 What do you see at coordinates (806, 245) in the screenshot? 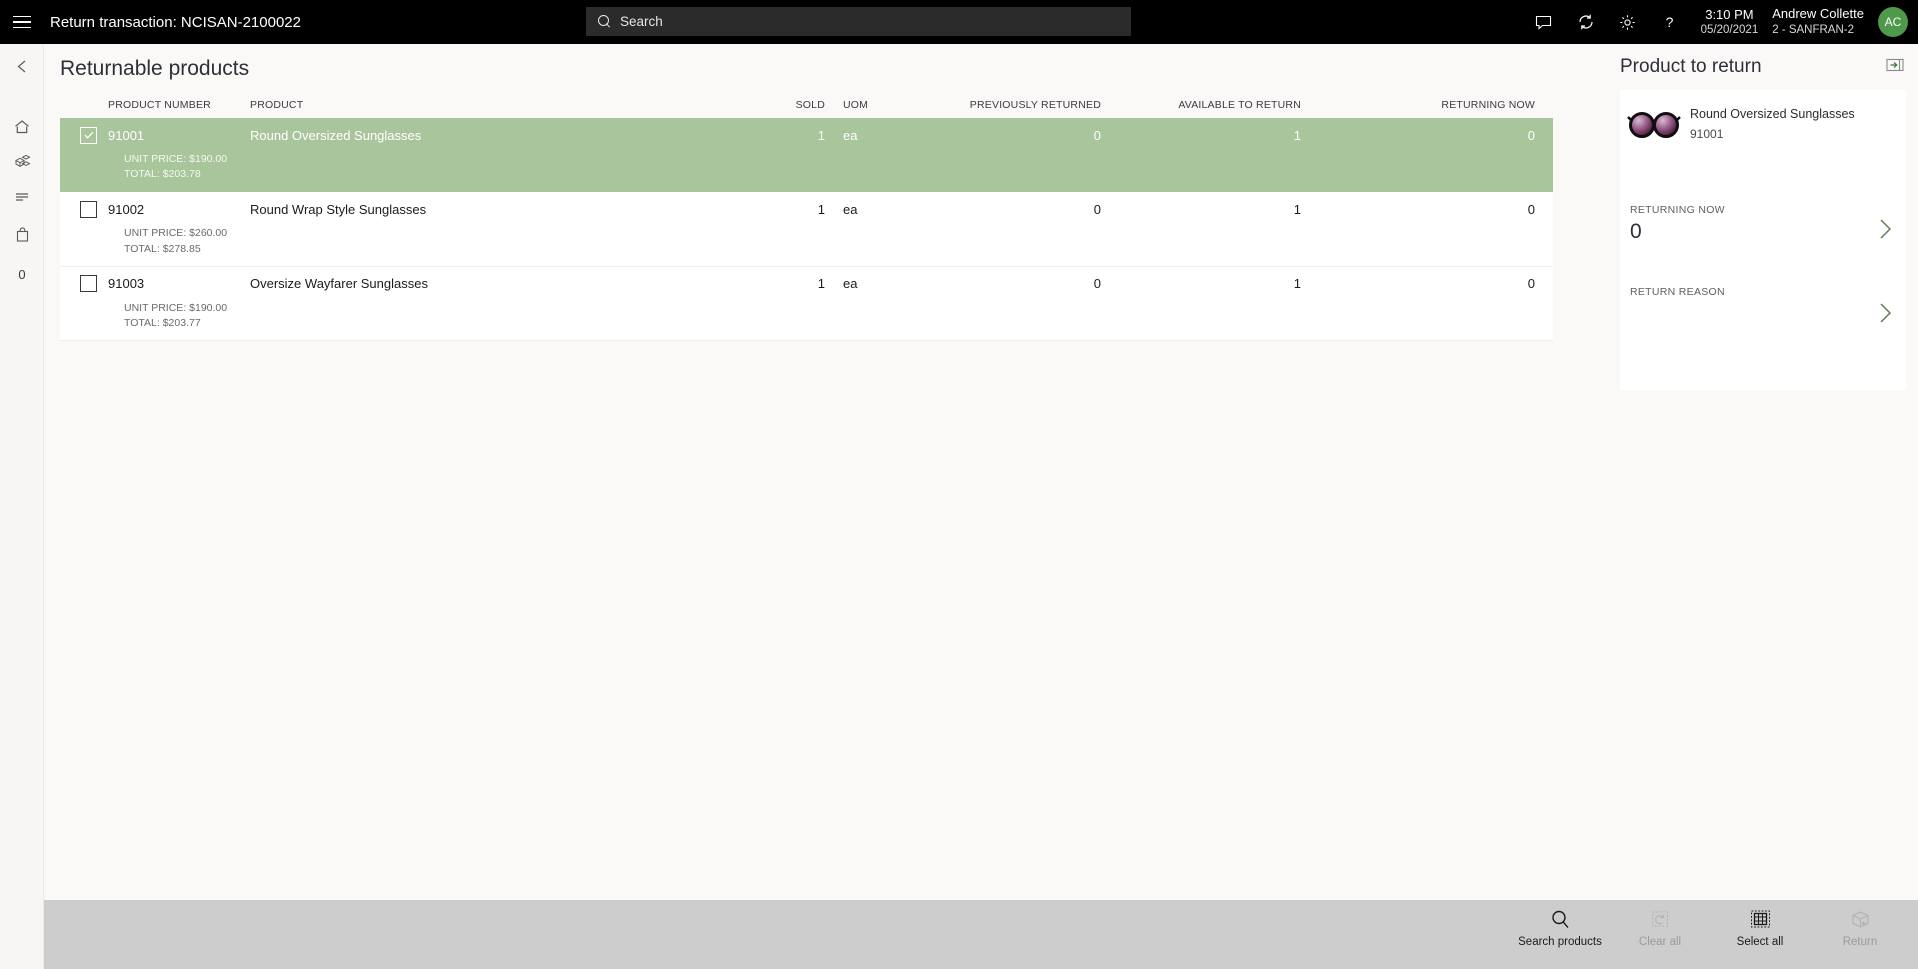
I see `row-price-details: UNIT PRICE: $260.00 TOTAL: $278.85` at bounding box center [806, 245].